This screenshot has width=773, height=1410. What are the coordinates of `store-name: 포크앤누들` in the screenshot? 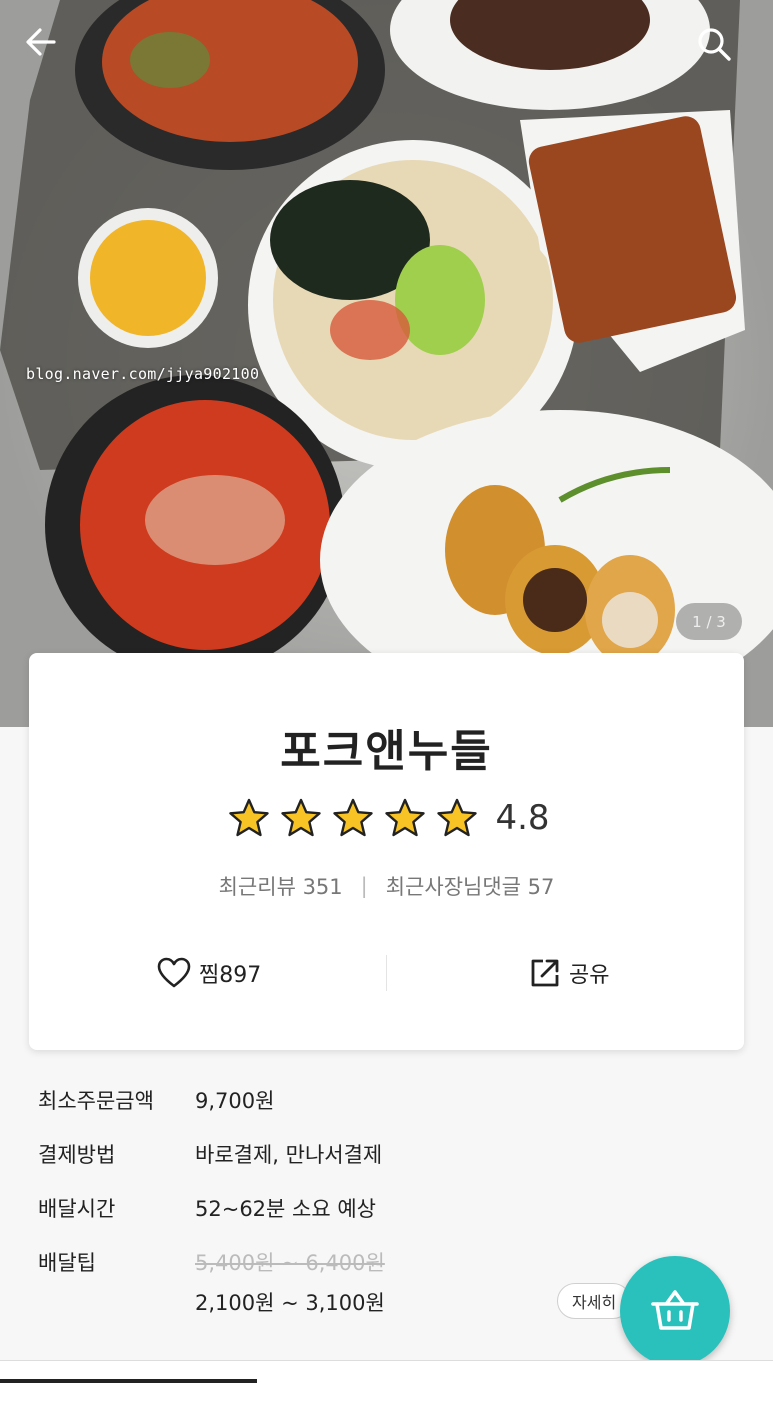 It's located at (386, 751).